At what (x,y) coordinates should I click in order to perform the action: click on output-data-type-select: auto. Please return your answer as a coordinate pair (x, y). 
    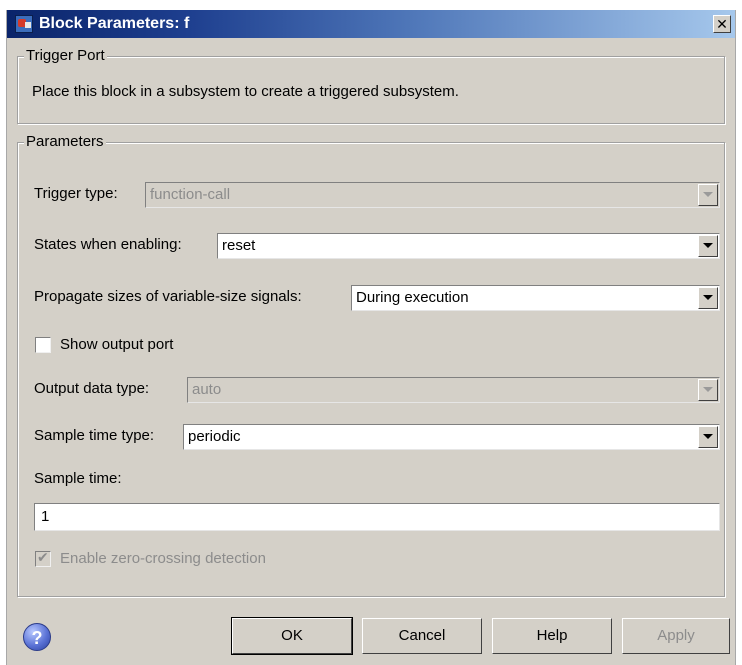
    Looking at the image, I should click on (453, 390).